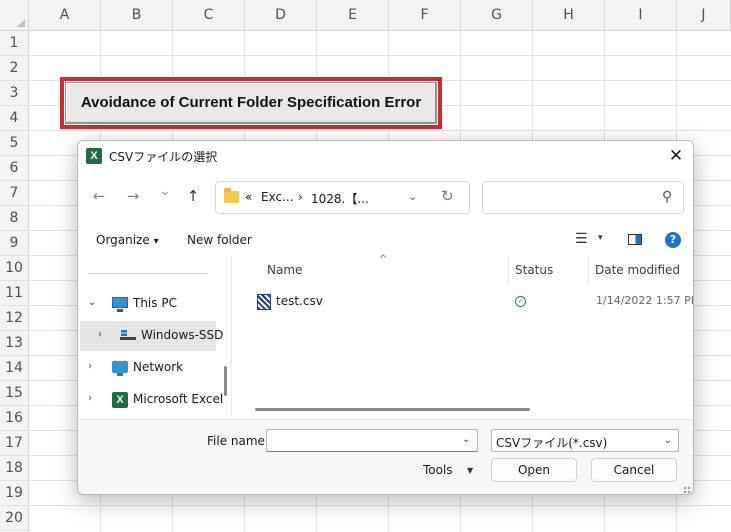  What do you see at coordinates (14, 68) in the screenshot?
I see `row-header-2: 2` at bounding box center [14, 68].